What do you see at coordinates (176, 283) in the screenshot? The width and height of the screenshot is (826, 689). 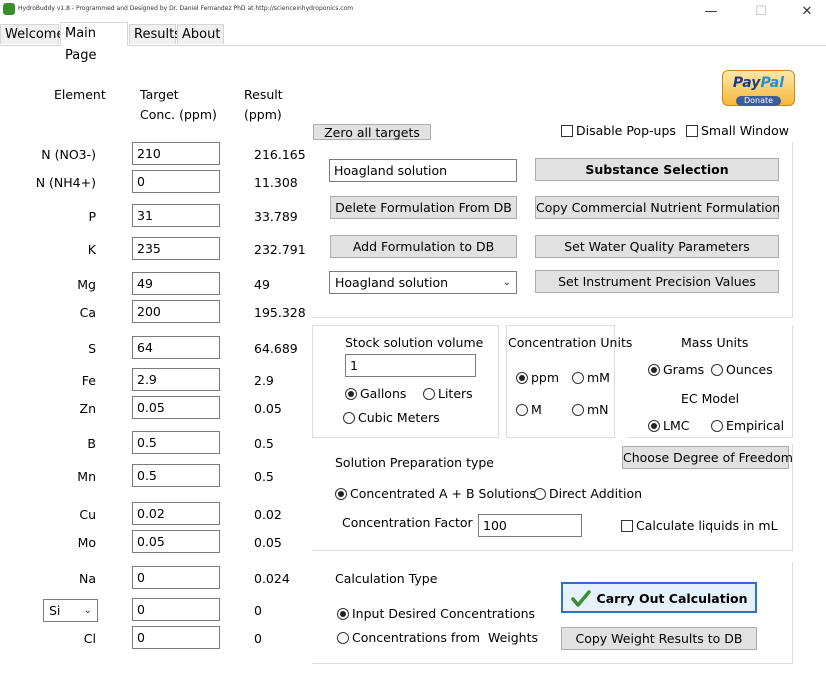 I see `target-concentration-input: 49` at bounding box center [176, 283].